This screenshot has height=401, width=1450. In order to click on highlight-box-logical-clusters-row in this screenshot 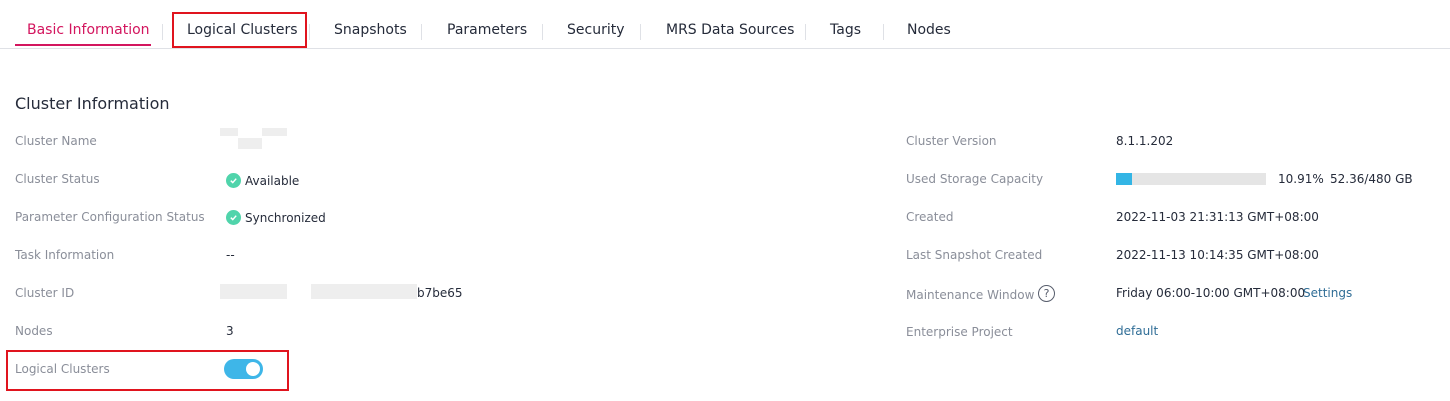, I will do `click(147, 370)`.